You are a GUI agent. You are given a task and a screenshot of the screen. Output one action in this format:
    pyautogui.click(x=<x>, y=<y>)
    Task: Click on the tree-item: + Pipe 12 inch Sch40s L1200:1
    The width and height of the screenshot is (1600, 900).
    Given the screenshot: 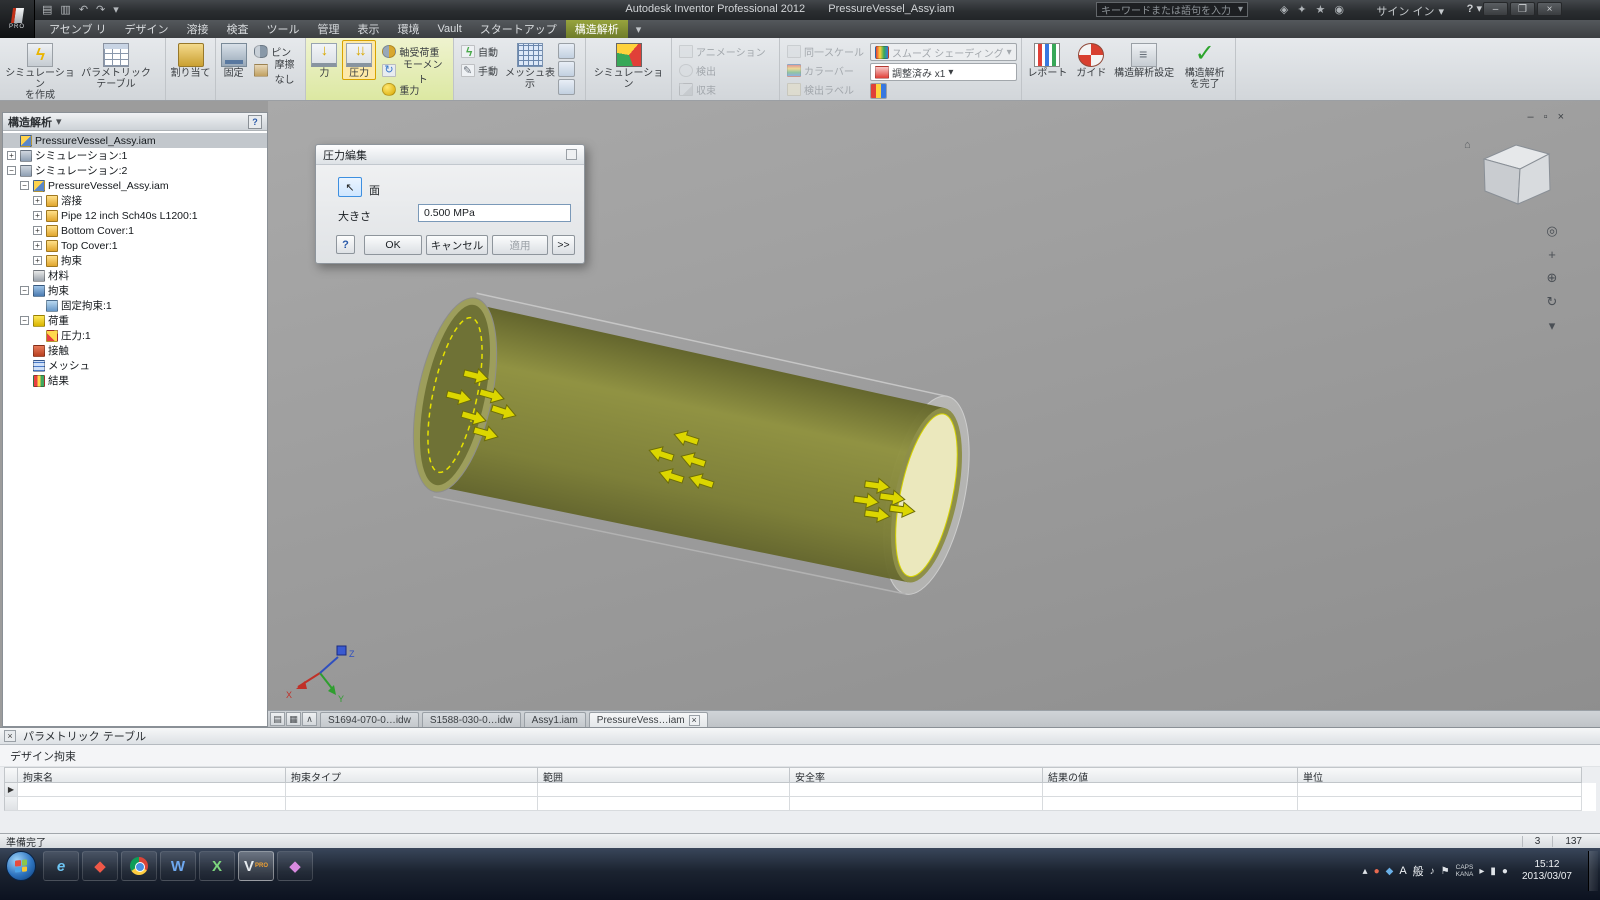 What is the action you would take?
    pyautogui.click(x=135, y=215)
    